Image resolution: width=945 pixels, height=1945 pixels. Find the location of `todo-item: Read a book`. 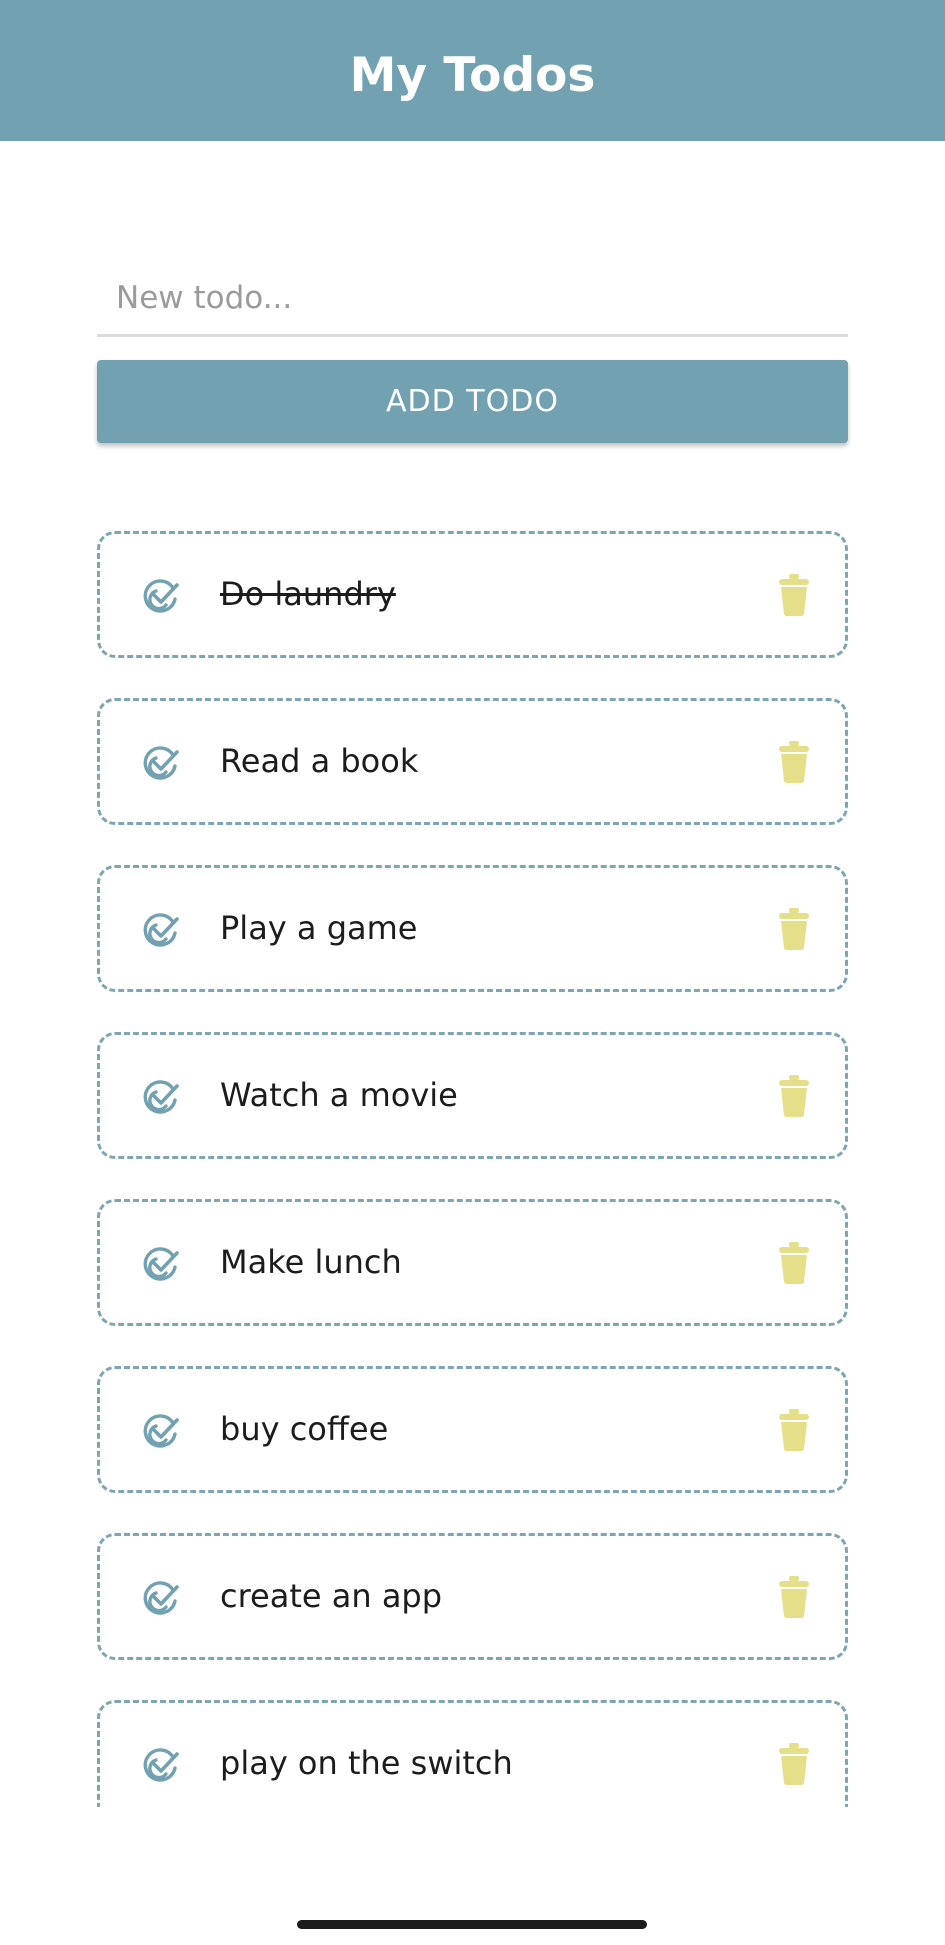

todo-item: Read a book is located at coordinates (472, 761).